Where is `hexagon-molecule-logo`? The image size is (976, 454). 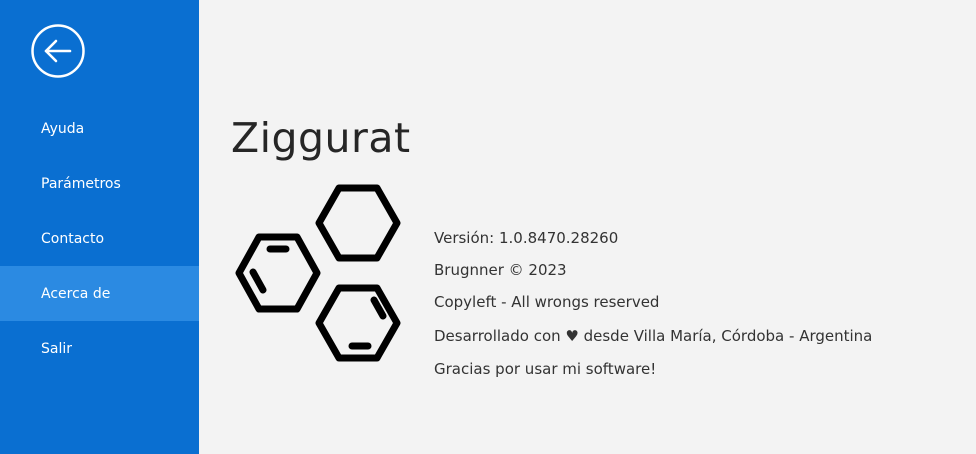
hexagon-molecule-logo is located at coordinates (318, 273).